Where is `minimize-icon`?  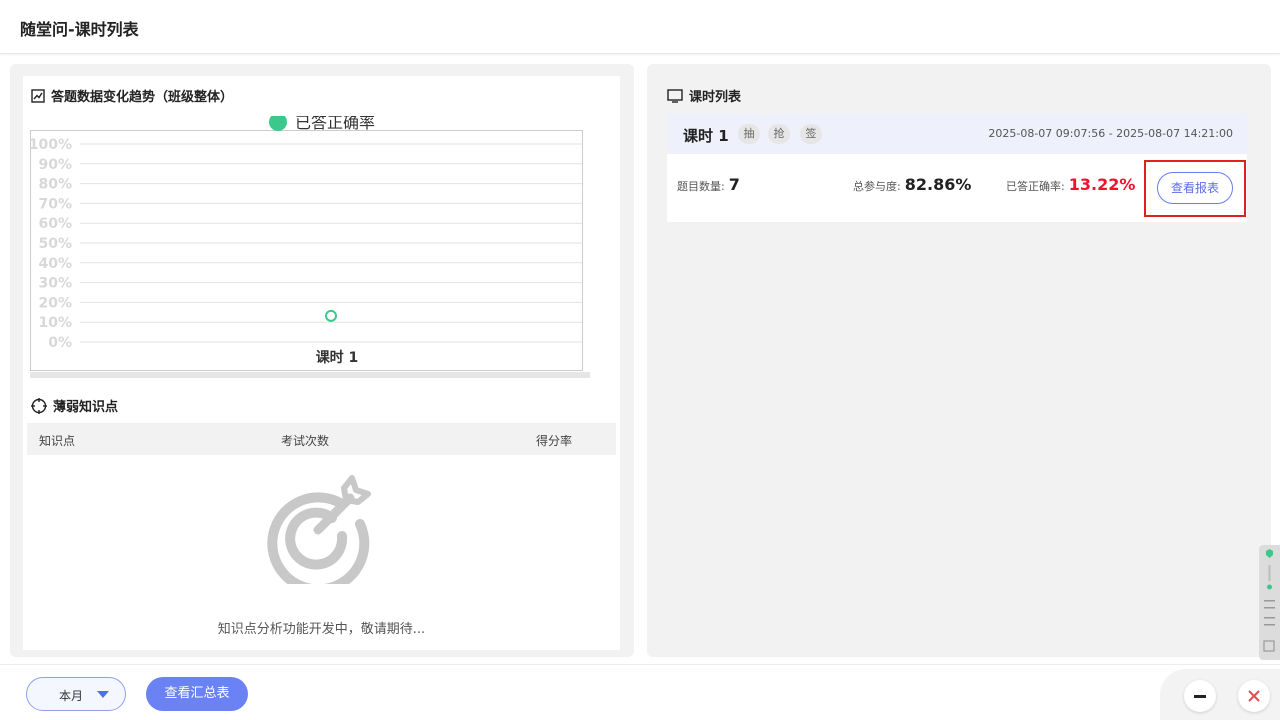
minimize-icon is located at coordinates (1200, 696).